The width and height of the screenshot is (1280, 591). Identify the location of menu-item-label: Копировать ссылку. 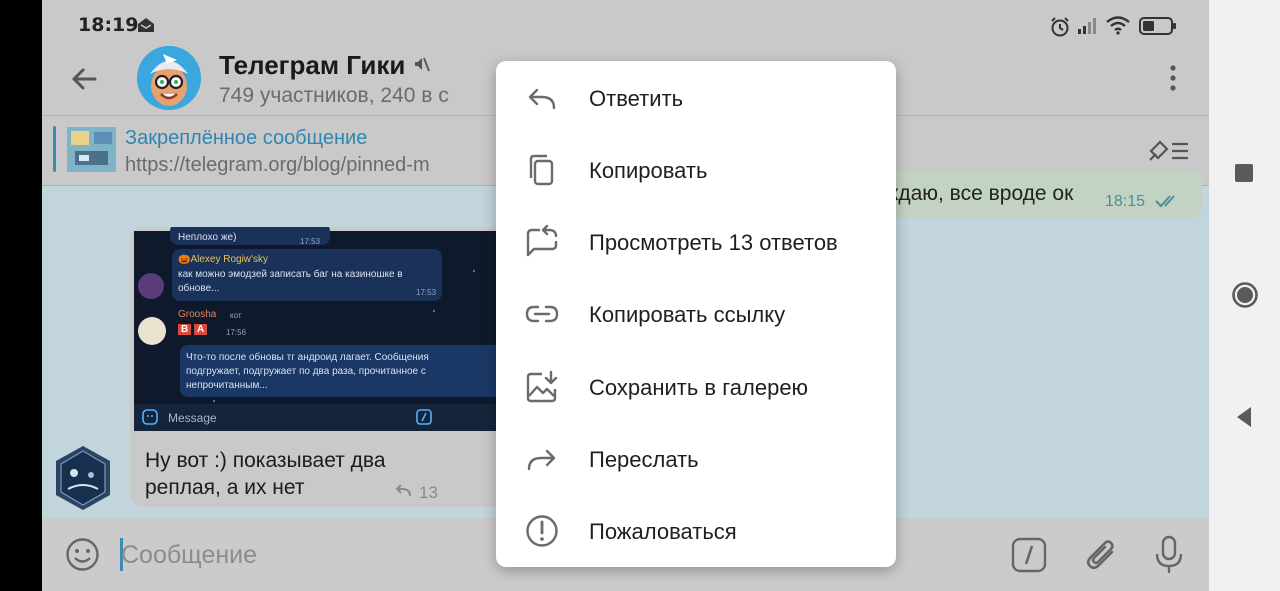
(687, 314).